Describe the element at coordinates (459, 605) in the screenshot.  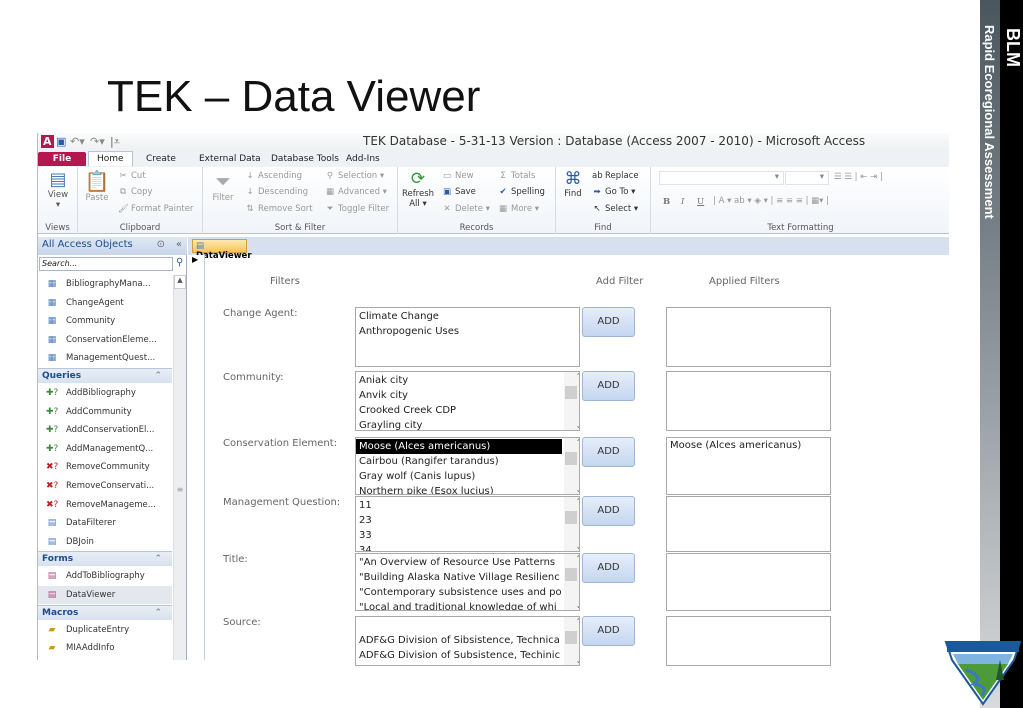
I see `list-option: "Local and traditional knowledge of whi` at that location.